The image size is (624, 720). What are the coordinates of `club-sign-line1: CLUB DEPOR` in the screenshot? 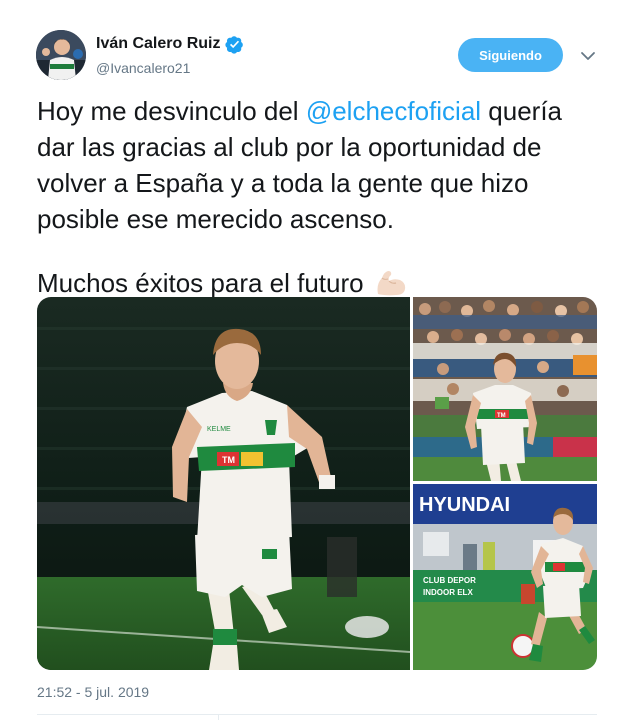 It's located at (449, 580).